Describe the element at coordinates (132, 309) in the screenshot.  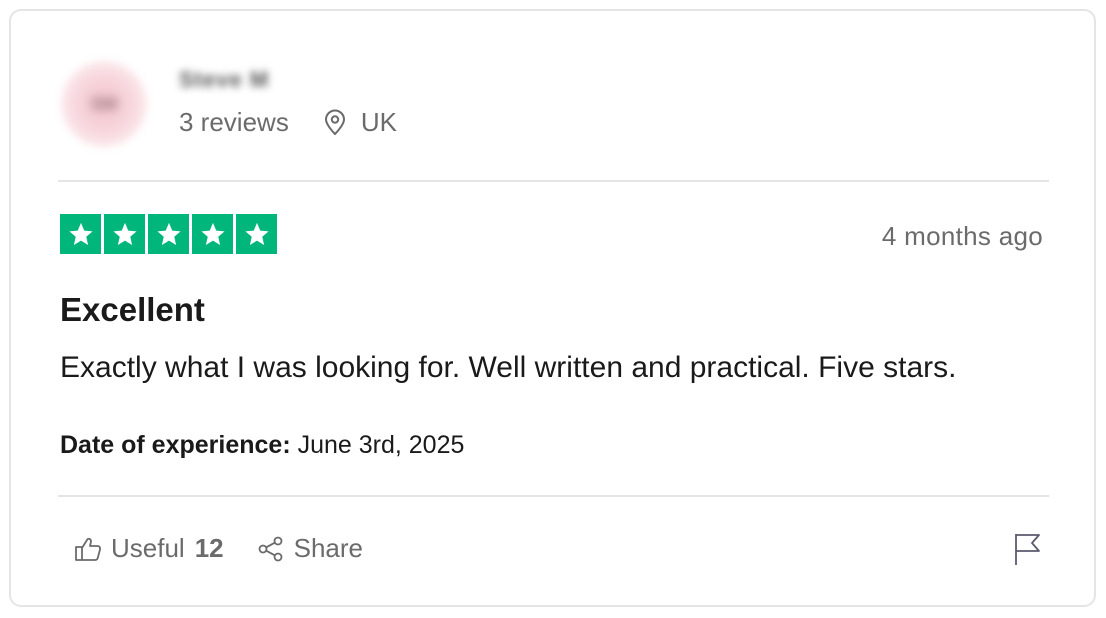
I see `review-title: Excellent` at that location.